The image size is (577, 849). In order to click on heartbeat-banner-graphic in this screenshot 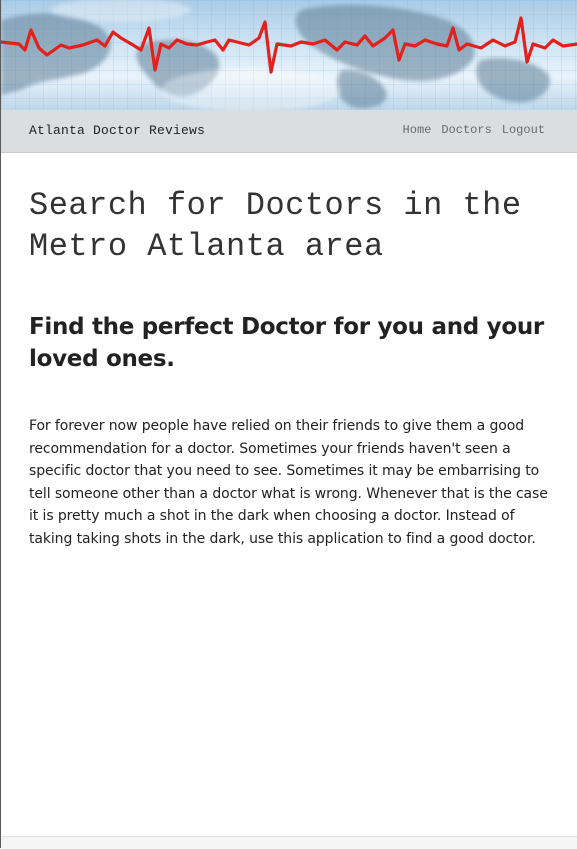, I will do `click(289, 55)`.